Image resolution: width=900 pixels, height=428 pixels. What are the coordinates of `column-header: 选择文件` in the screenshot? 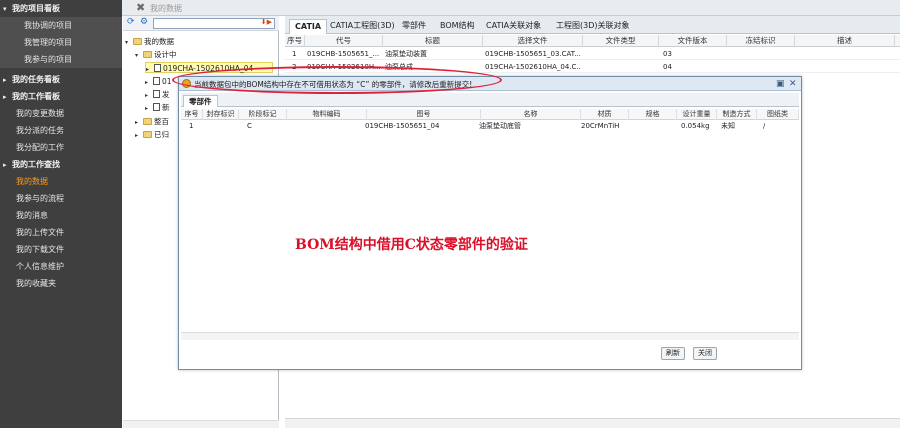 It's located at (533, 41).